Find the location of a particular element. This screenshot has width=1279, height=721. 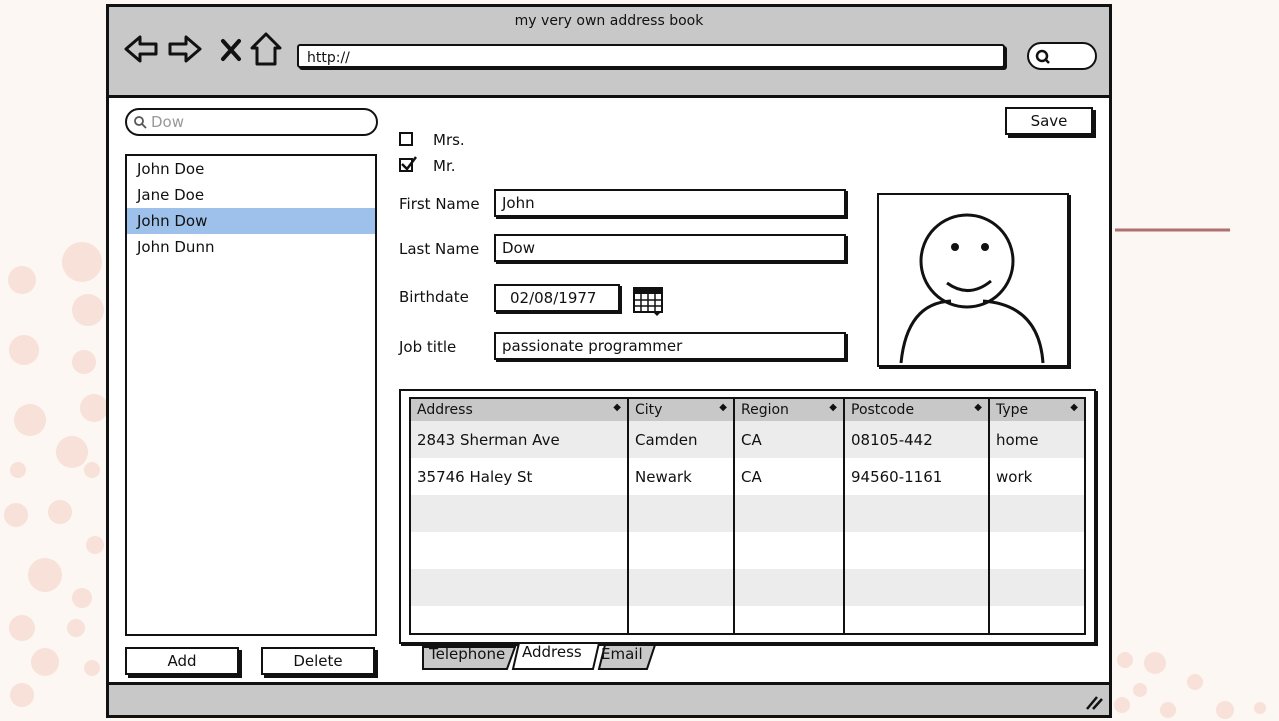

forward-arrow-icon is located at coordinates (185, 51).